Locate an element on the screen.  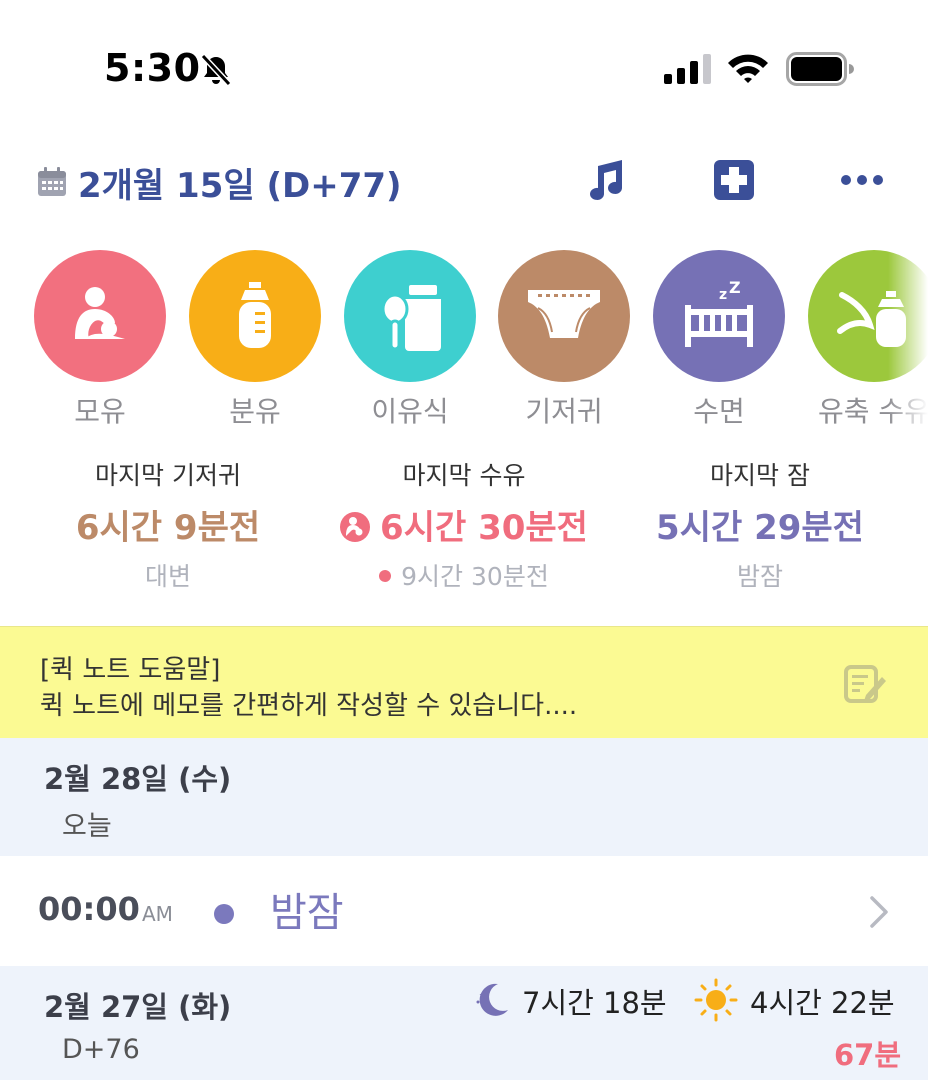
category-diaper: 기저귀 is located at coordinates (564, 340).